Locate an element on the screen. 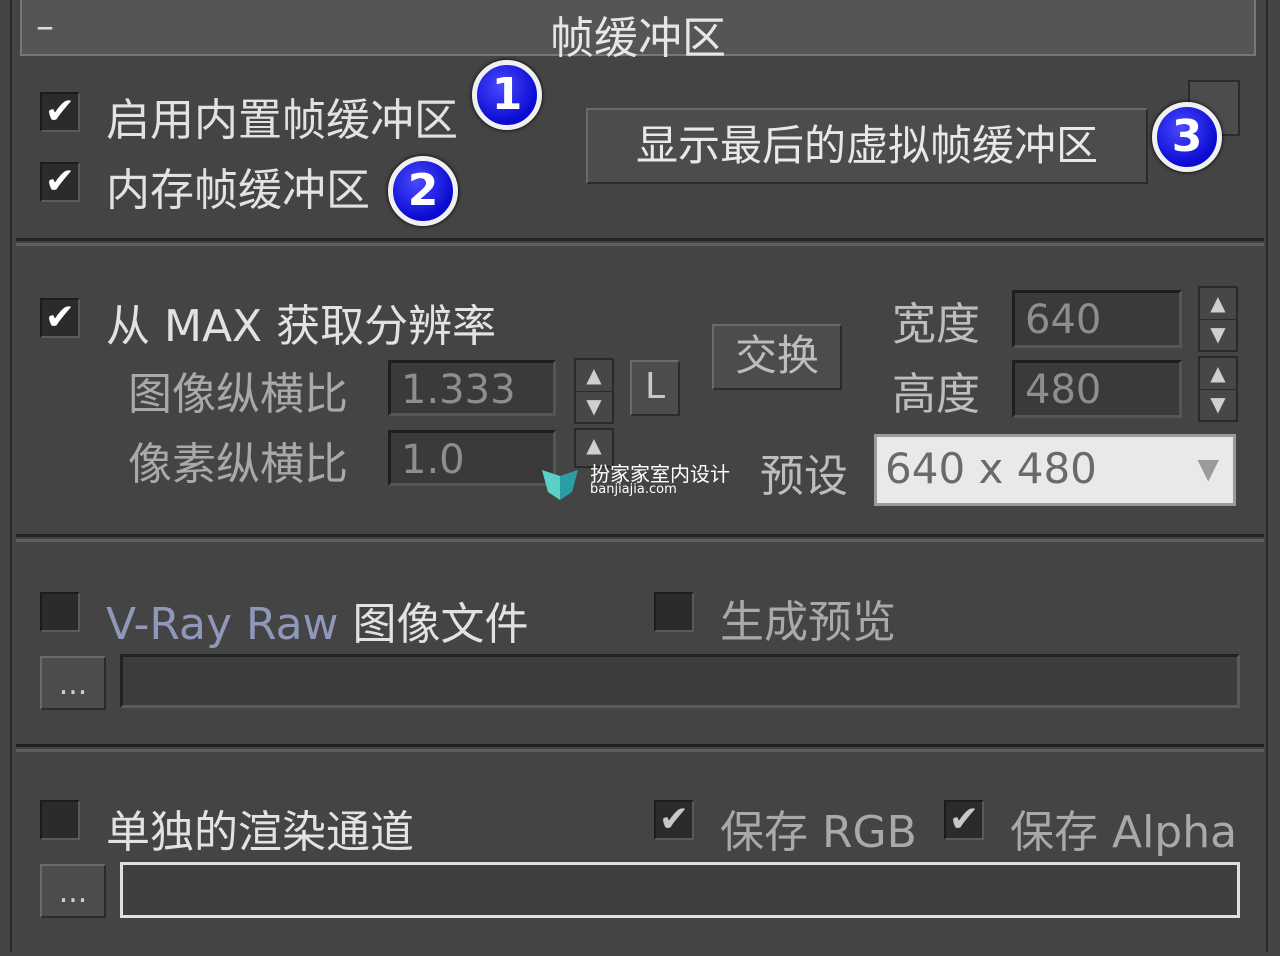 This screenshot has height=956, width=1280. watermark-en: banjiajia.com is located at coordinates (633, 489).